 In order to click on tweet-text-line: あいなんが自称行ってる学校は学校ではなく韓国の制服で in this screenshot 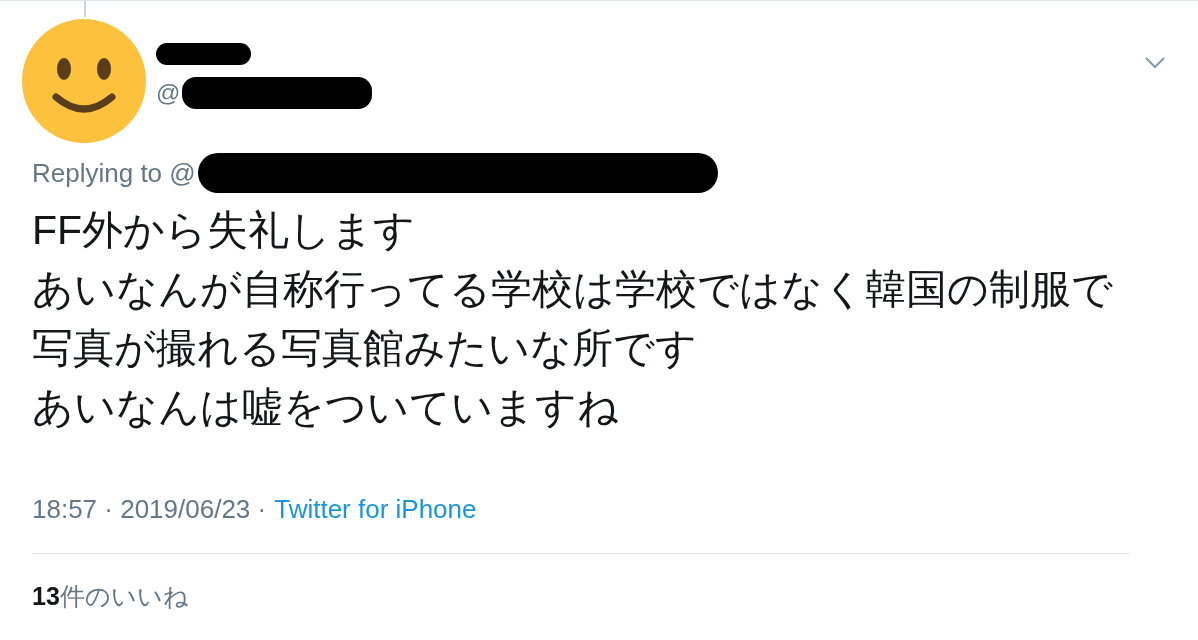, I will do `click(573, 289)`.